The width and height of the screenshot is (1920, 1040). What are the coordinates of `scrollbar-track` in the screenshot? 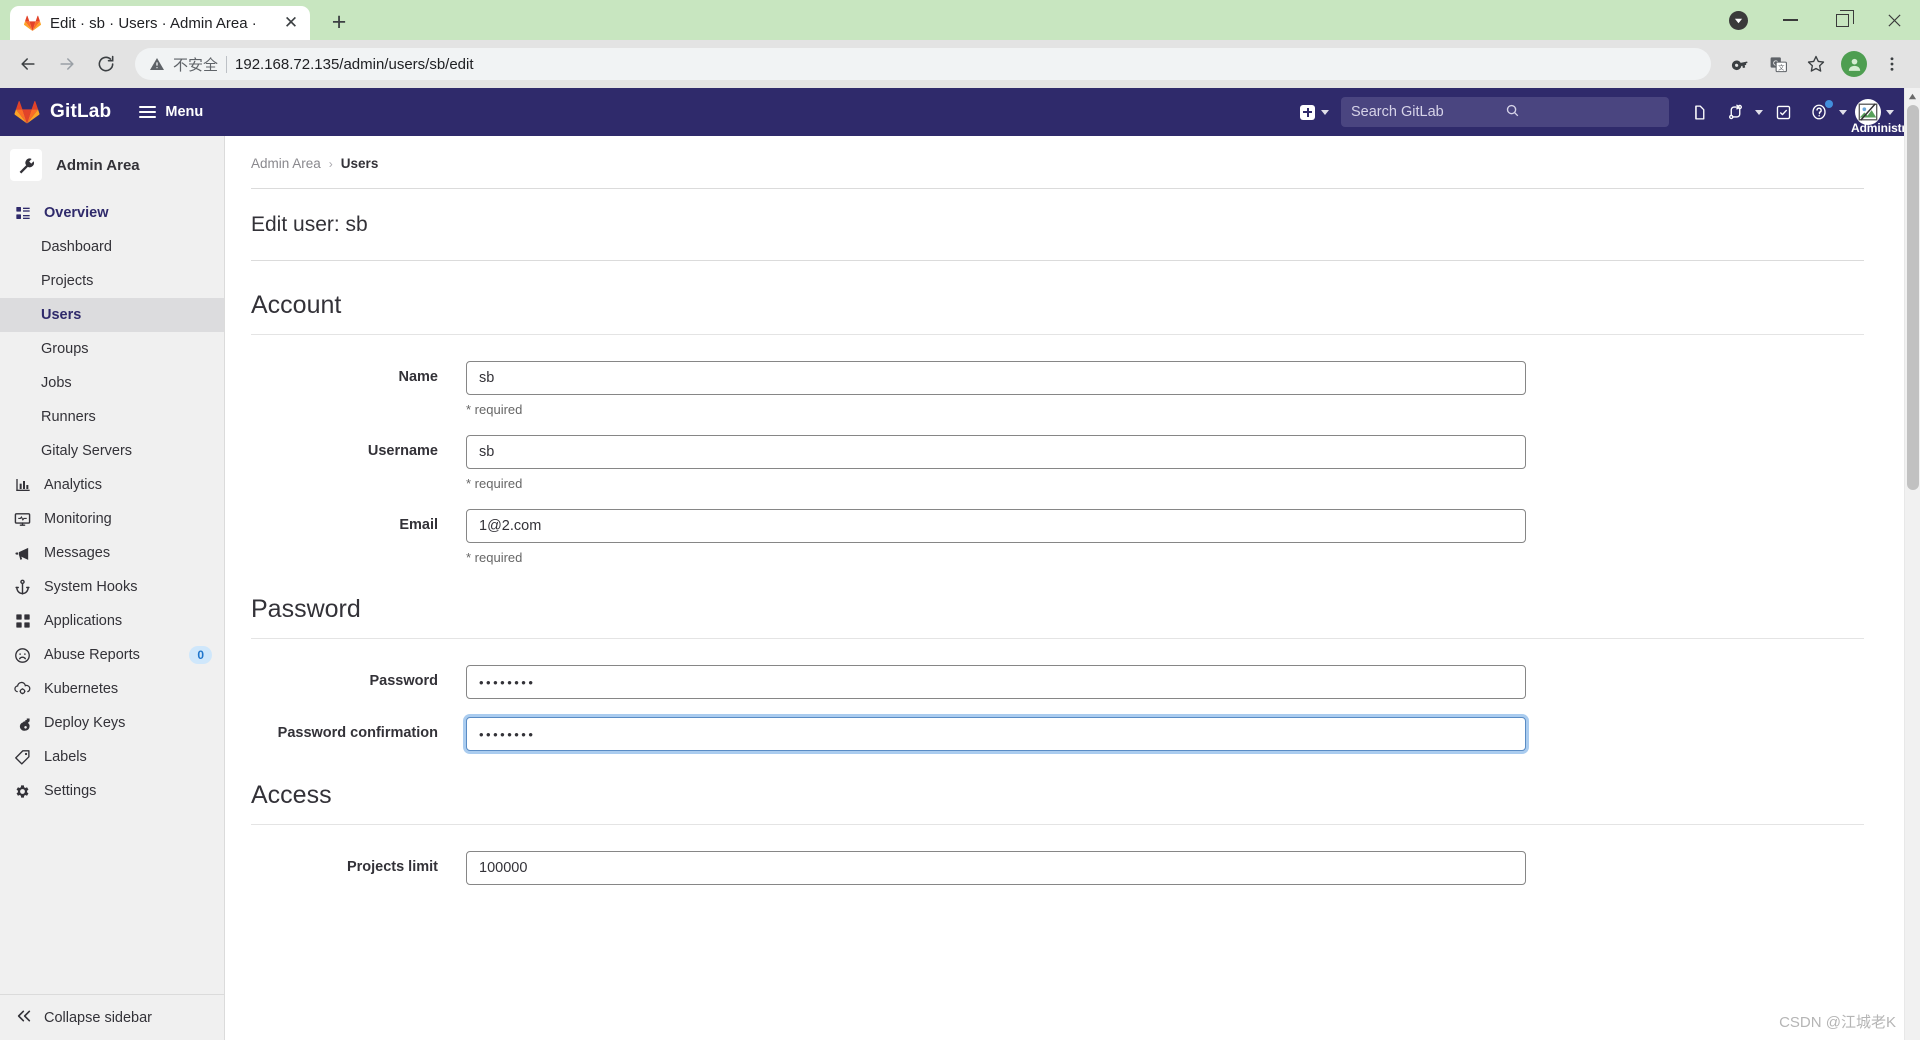 It's located at (1912, 572).